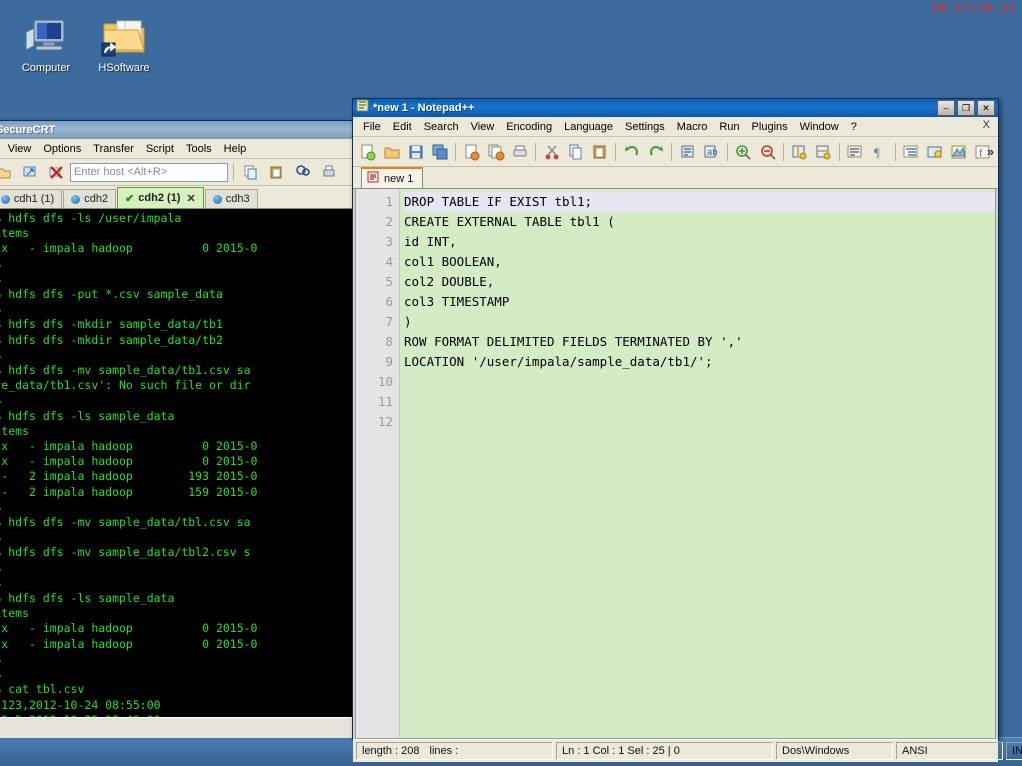 The height and width of the screenshot is (766, 1022). What do you see at coordinates (973, 8) in the screenshot?
I see `screen-recorder-timer: 20:17/28:31` at bounding box center [973, 8].